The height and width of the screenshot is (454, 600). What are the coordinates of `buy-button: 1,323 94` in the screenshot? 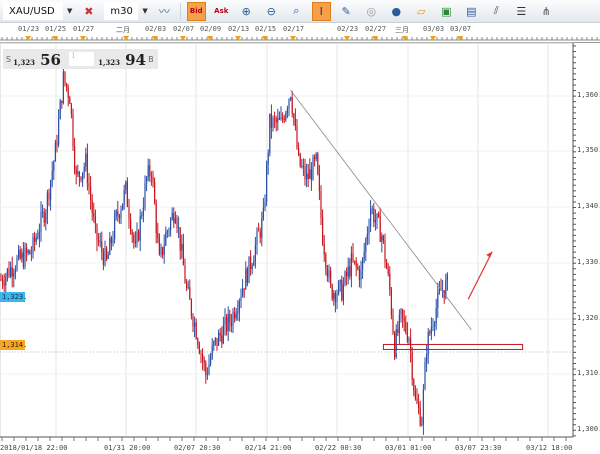 It's located at (123, 59).